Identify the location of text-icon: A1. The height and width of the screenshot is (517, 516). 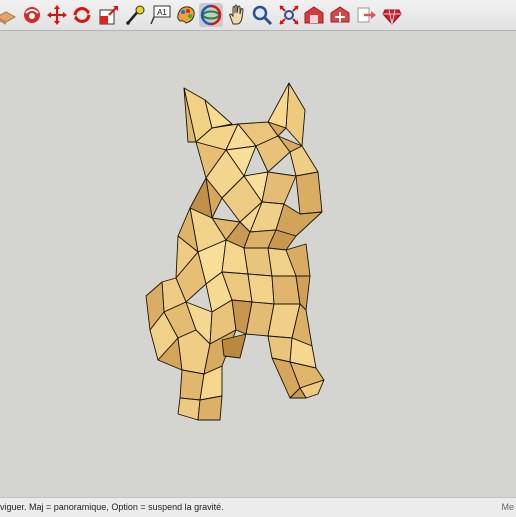
(161, 15).